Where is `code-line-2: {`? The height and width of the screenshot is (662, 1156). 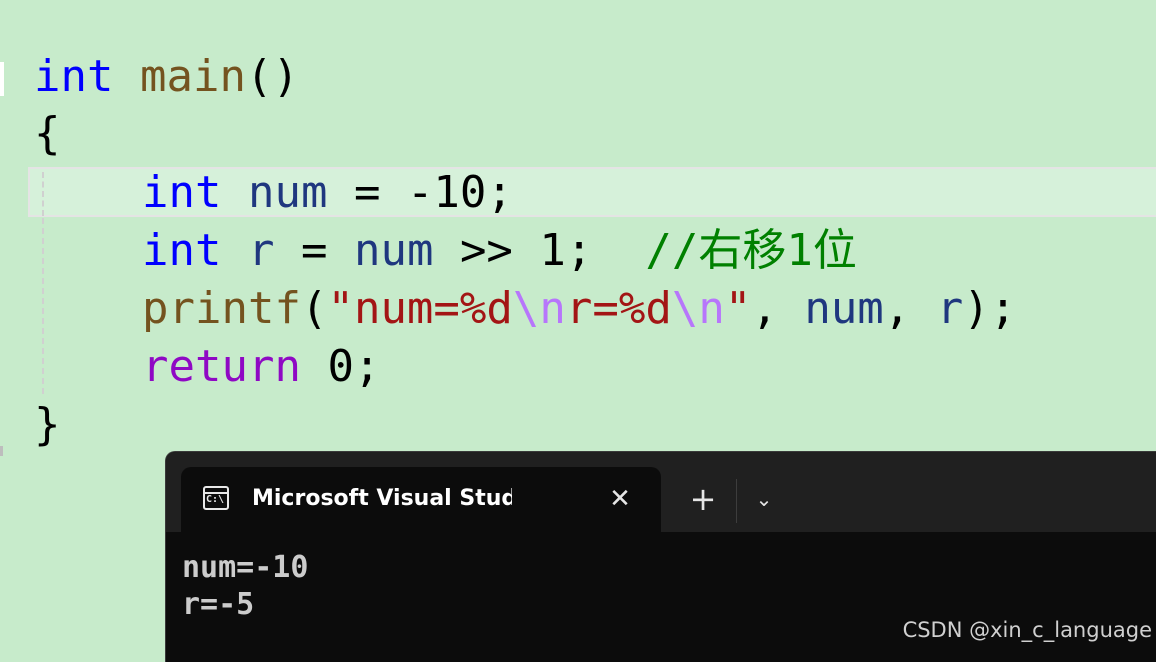 code-line-2: { is located at coordinates (47, 133).